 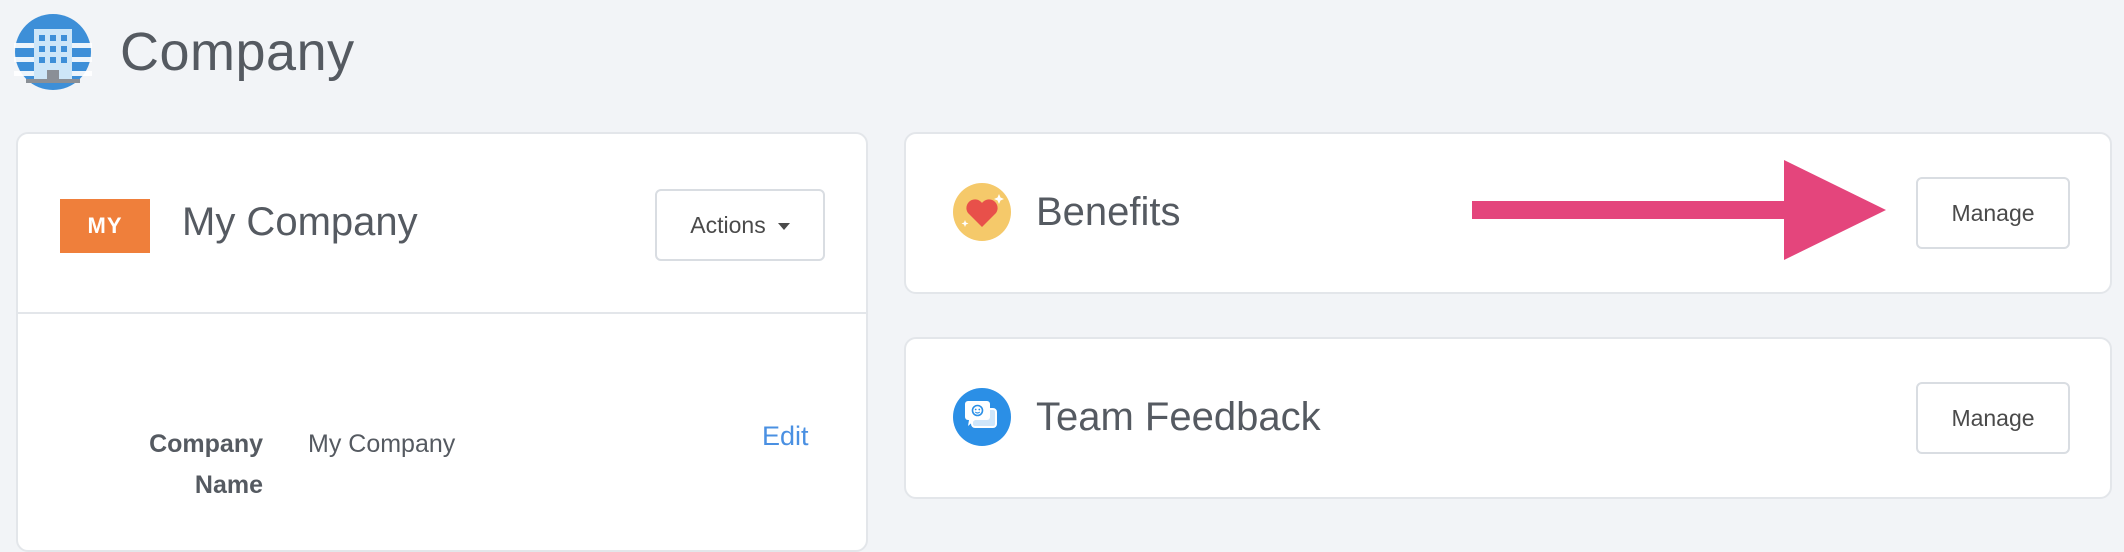 What do you see at coordinates (785, 436) in the screenshot?
I see `edit-company-name-link: Edit` at bounding box center [785, 436].